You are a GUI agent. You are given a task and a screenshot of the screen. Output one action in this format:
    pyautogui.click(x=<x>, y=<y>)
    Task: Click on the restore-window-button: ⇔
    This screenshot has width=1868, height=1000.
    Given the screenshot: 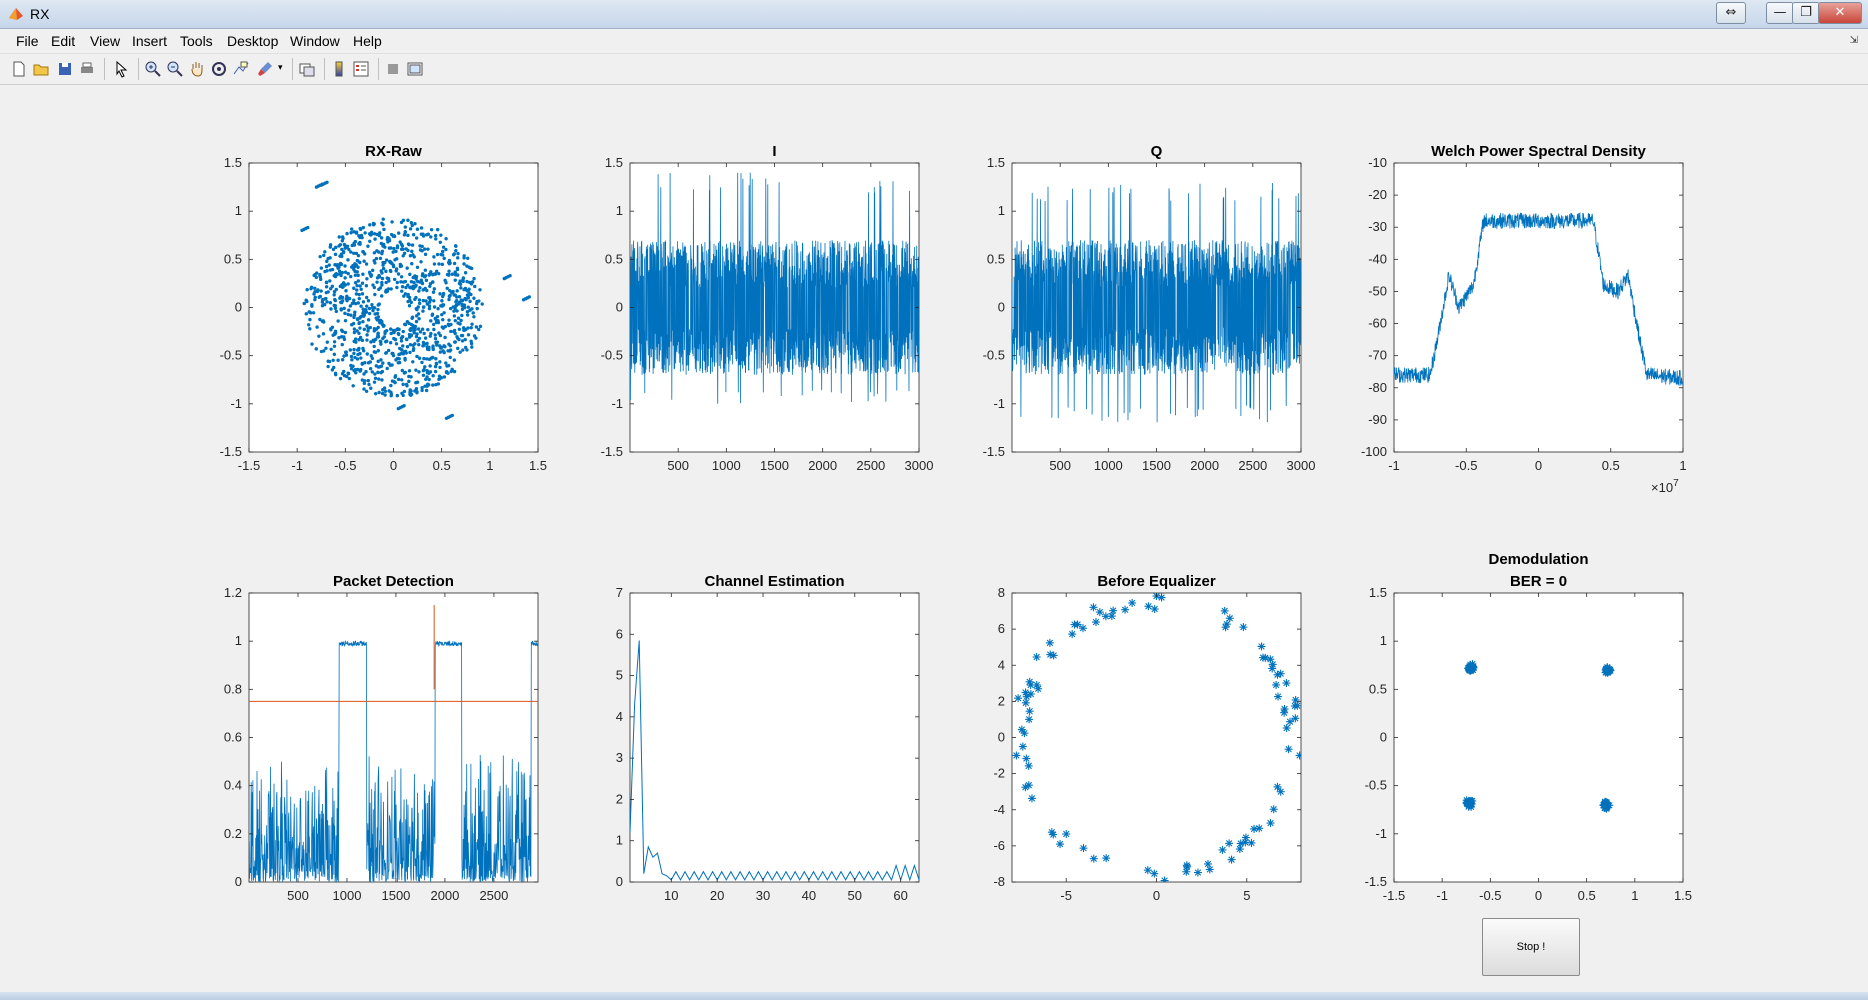 What is the action you would take?
    pyautogui.click(x=1731, y=13)
    